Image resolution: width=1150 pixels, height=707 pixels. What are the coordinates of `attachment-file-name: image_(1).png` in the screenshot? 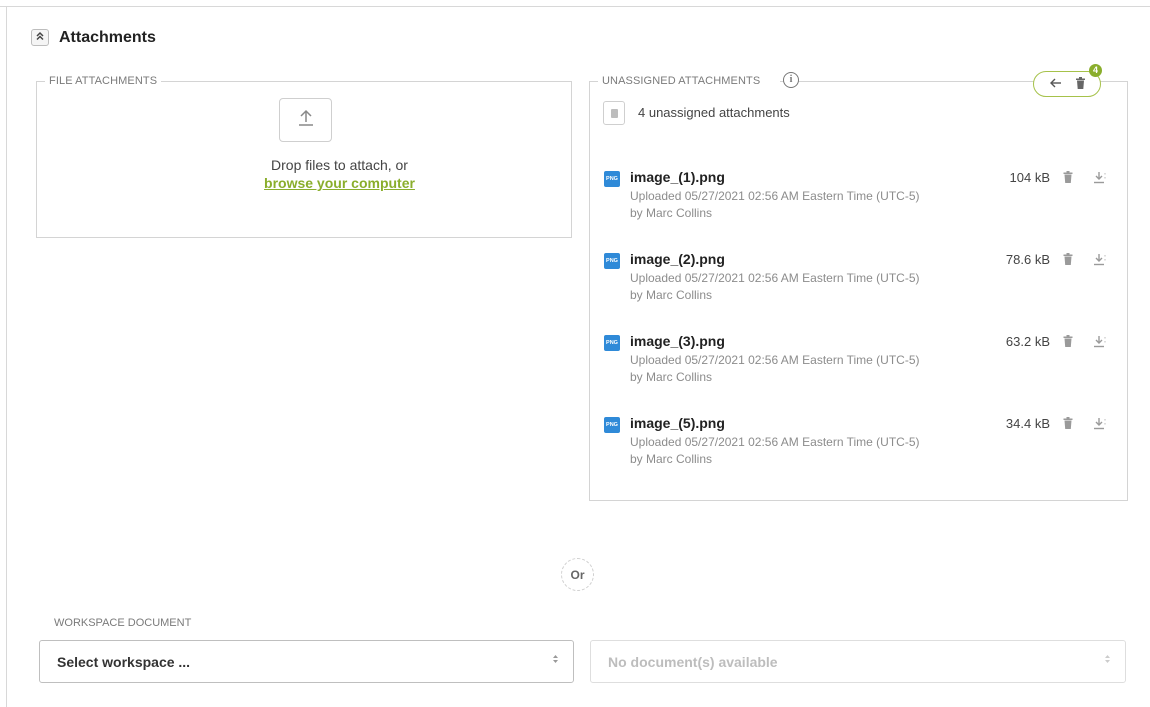 It's located at (677, 177).